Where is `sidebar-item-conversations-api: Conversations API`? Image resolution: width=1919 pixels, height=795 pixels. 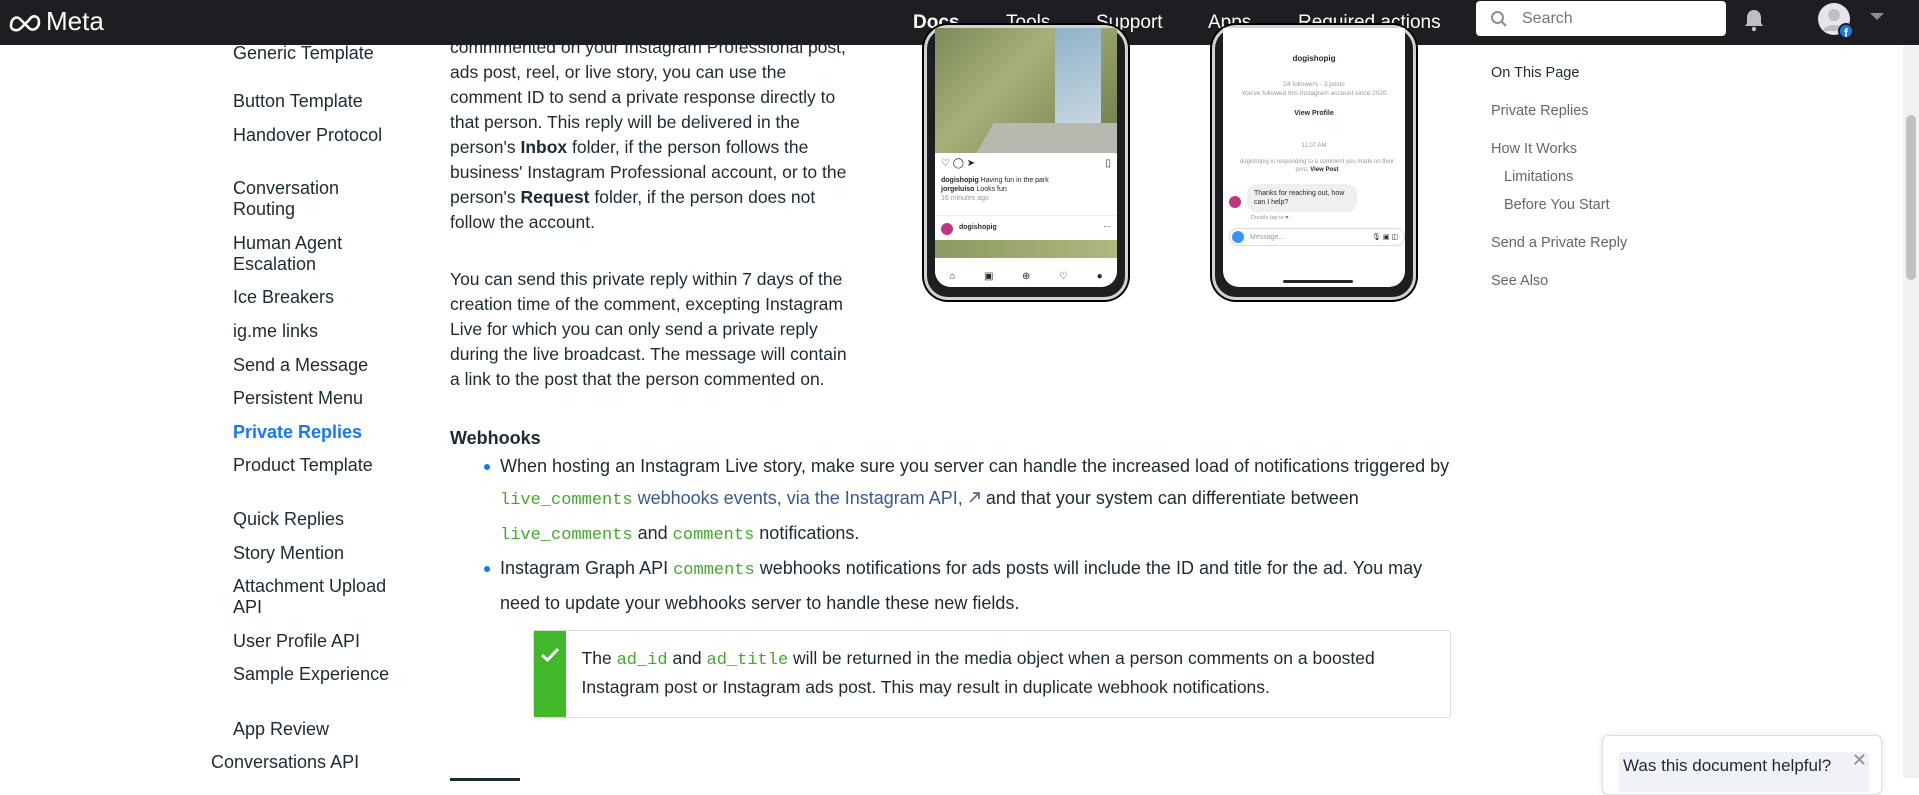
sidebar-item-conversations-api: Conversations API is located at coordinates (311, 762).